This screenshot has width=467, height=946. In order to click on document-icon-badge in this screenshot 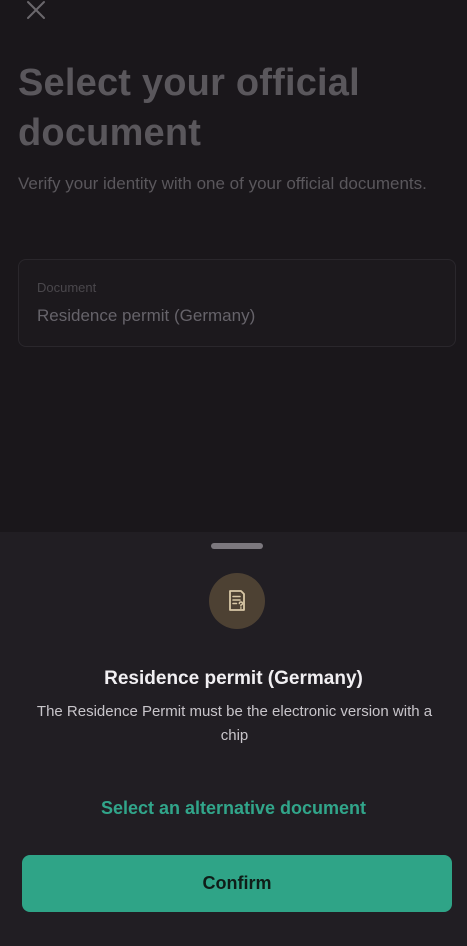, I will do `click(237, 601)`.